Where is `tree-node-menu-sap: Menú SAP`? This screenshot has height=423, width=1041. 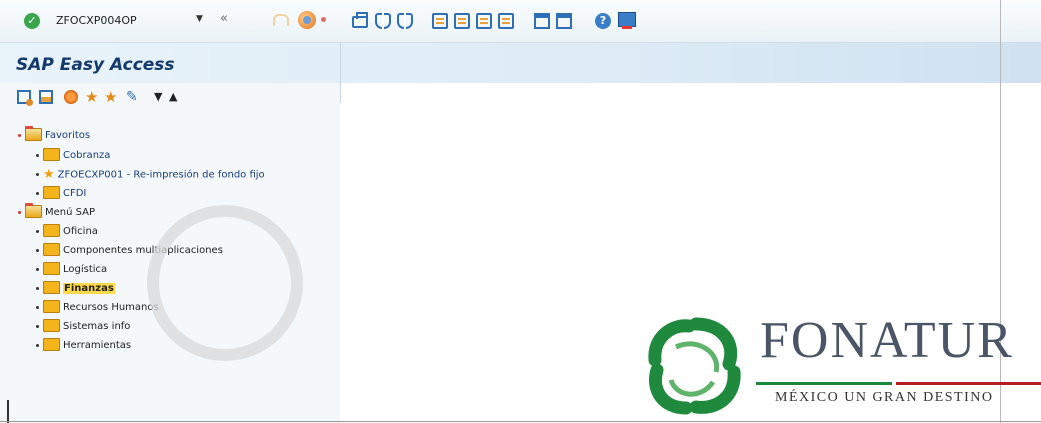 tree-node-menu-sap: Menú SAP is located at coordinates (57, 211).